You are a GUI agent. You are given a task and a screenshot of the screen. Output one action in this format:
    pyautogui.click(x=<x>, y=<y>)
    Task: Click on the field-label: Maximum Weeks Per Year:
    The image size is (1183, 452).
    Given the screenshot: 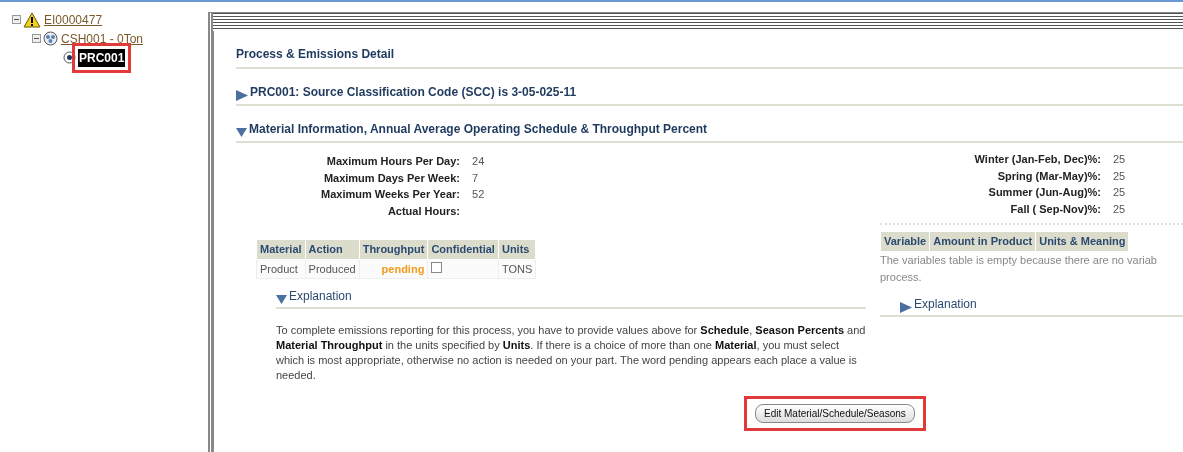 What is the action you would take?
    pyautogui.click(x=390, y=194)
    